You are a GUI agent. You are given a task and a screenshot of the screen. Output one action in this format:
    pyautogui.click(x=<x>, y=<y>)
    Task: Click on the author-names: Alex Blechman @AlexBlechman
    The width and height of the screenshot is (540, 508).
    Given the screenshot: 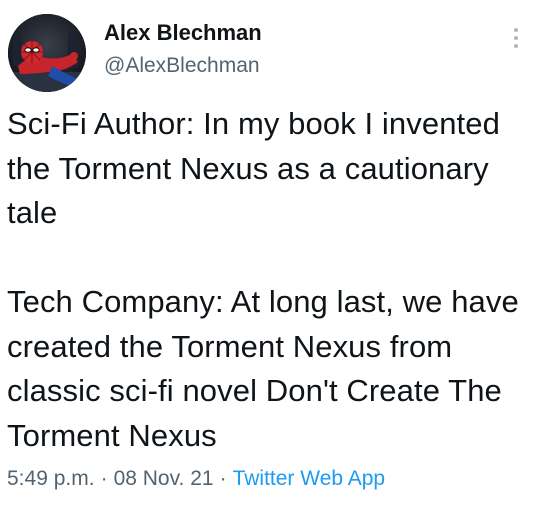 What is the action you would take?
    pyautogui.click(x=183, y=49)
    